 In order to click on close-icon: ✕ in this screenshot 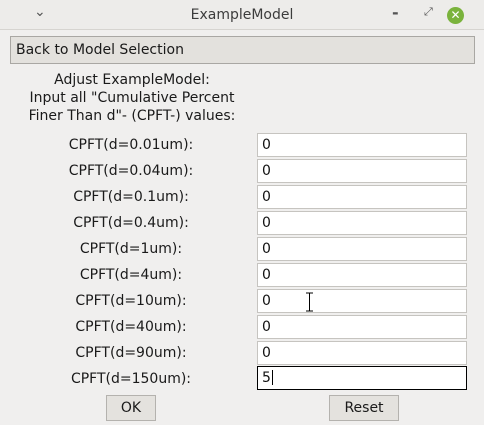, I will do `click(455, 15)`.